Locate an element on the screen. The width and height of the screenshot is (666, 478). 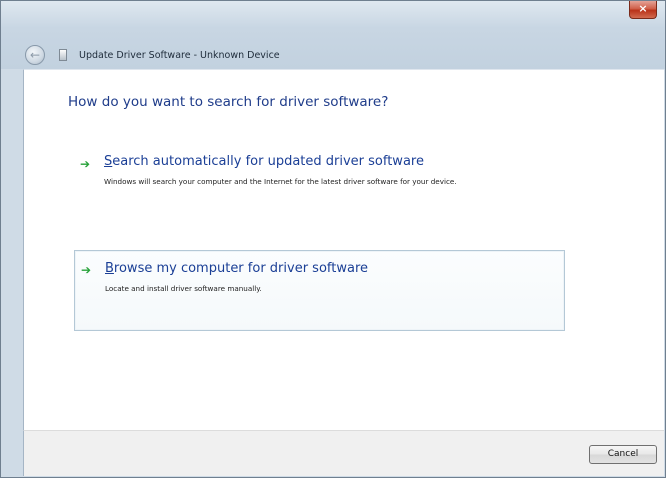
option-title-text: rowse my computer for driver software is located at coordinates (240, 268).